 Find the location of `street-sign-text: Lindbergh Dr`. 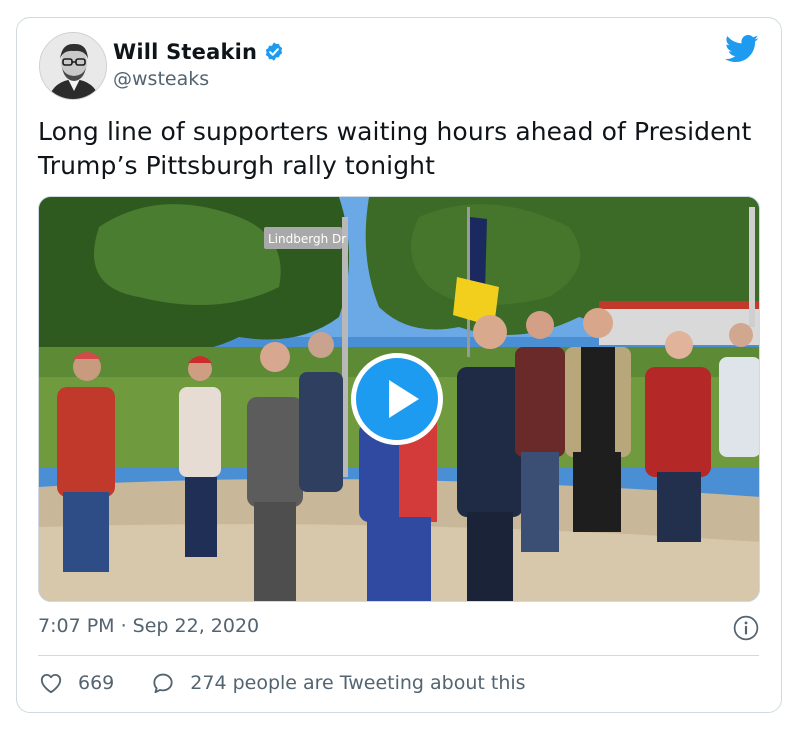

street-sign-text: Lindbergh Dr is located at coordinates (307, 239).